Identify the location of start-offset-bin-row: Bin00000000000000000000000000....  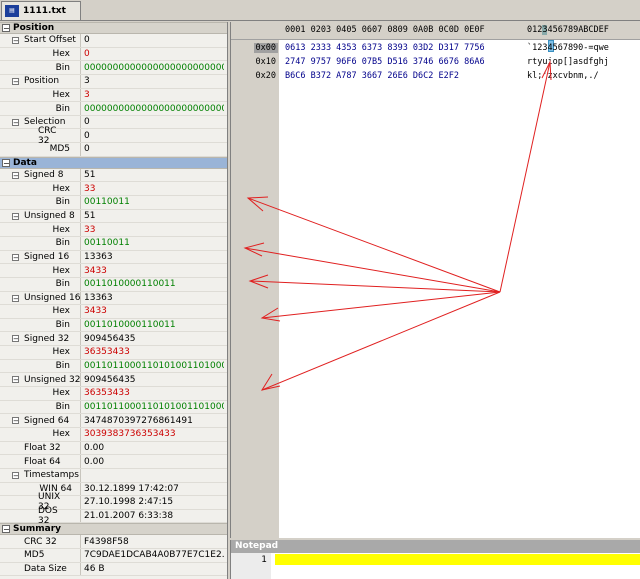
(113, 68).